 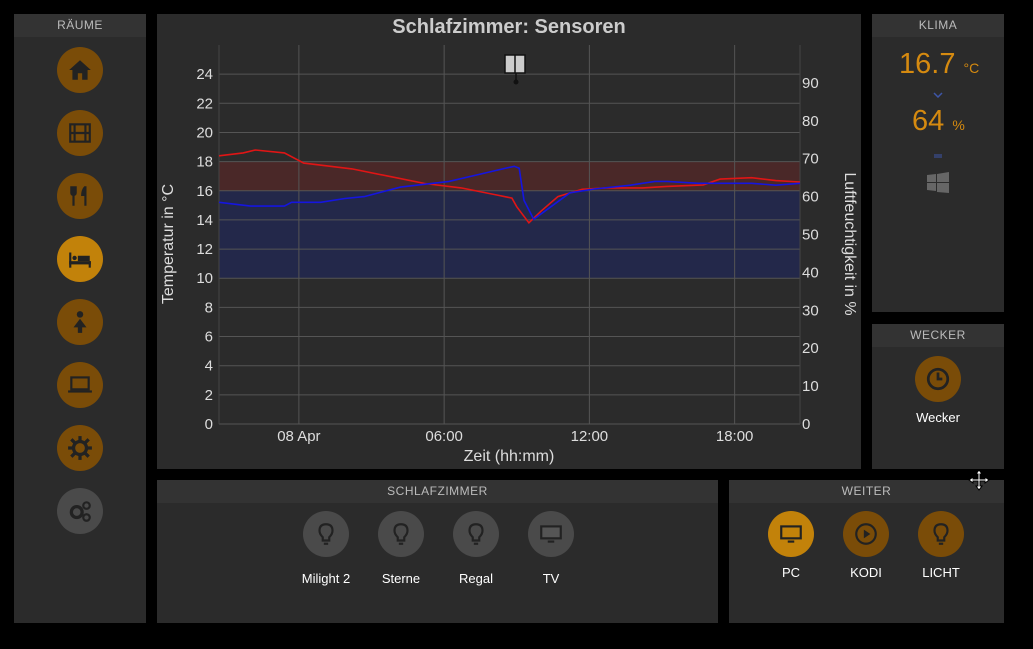 What do you see at coordinates (810, 197) in the screenshot?
I see `y2-tick-label: 60` at bounding box center [810, 197].